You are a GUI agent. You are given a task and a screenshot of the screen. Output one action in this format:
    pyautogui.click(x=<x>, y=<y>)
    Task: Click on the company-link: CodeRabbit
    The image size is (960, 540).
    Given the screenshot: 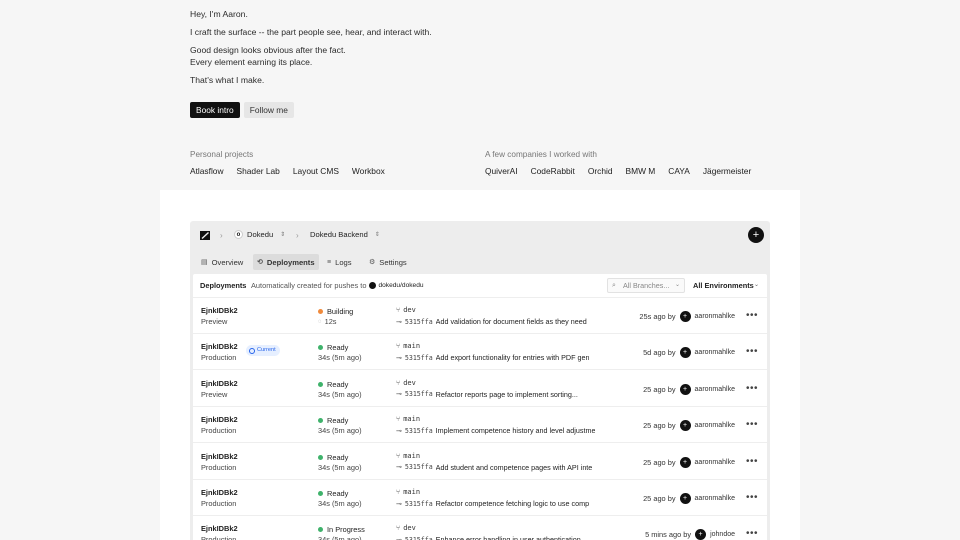 What is the action you would take?
    pyautogui.click(x=553, y=171)
    